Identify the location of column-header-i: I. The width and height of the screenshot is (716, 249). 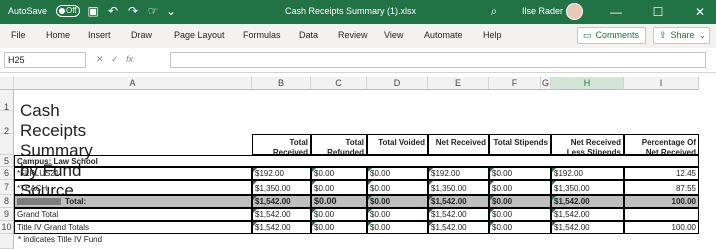
(661, 83).